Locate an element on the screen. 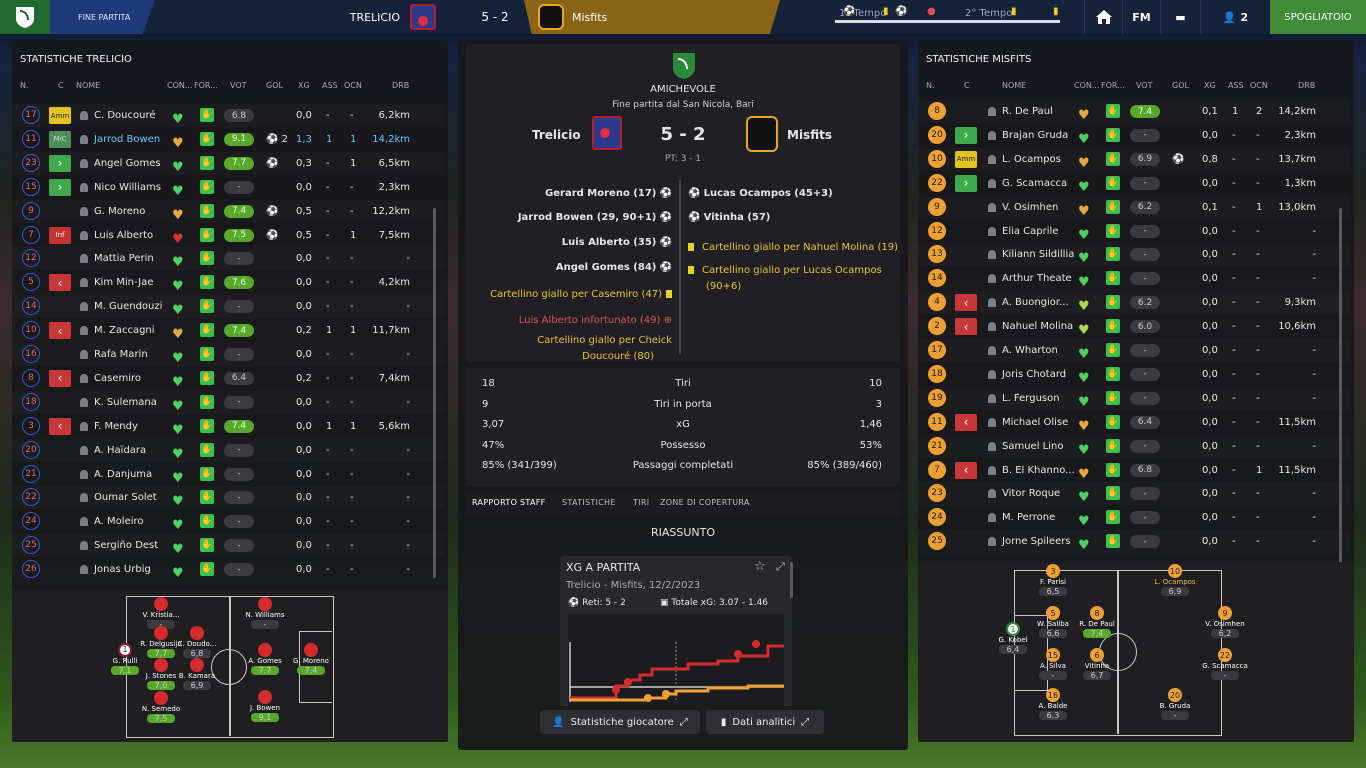  player-name: Elia Caprile is located at coordinates (1030, 231).